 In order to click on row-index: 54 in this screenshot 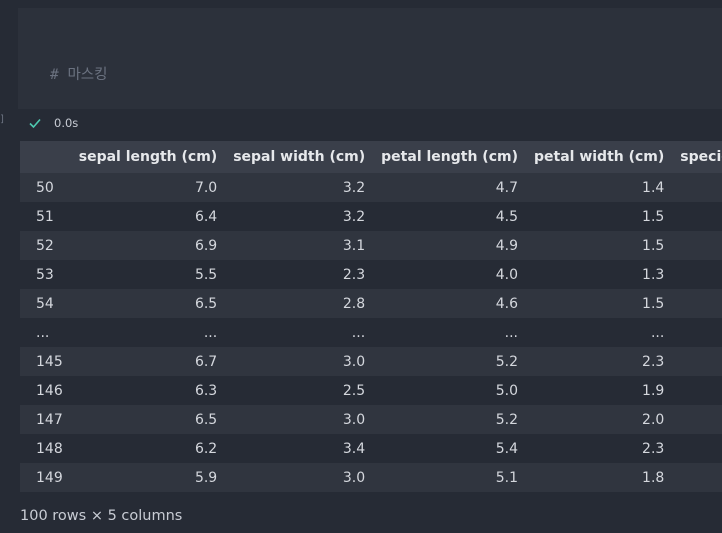, I will do `click(45, 303)`.